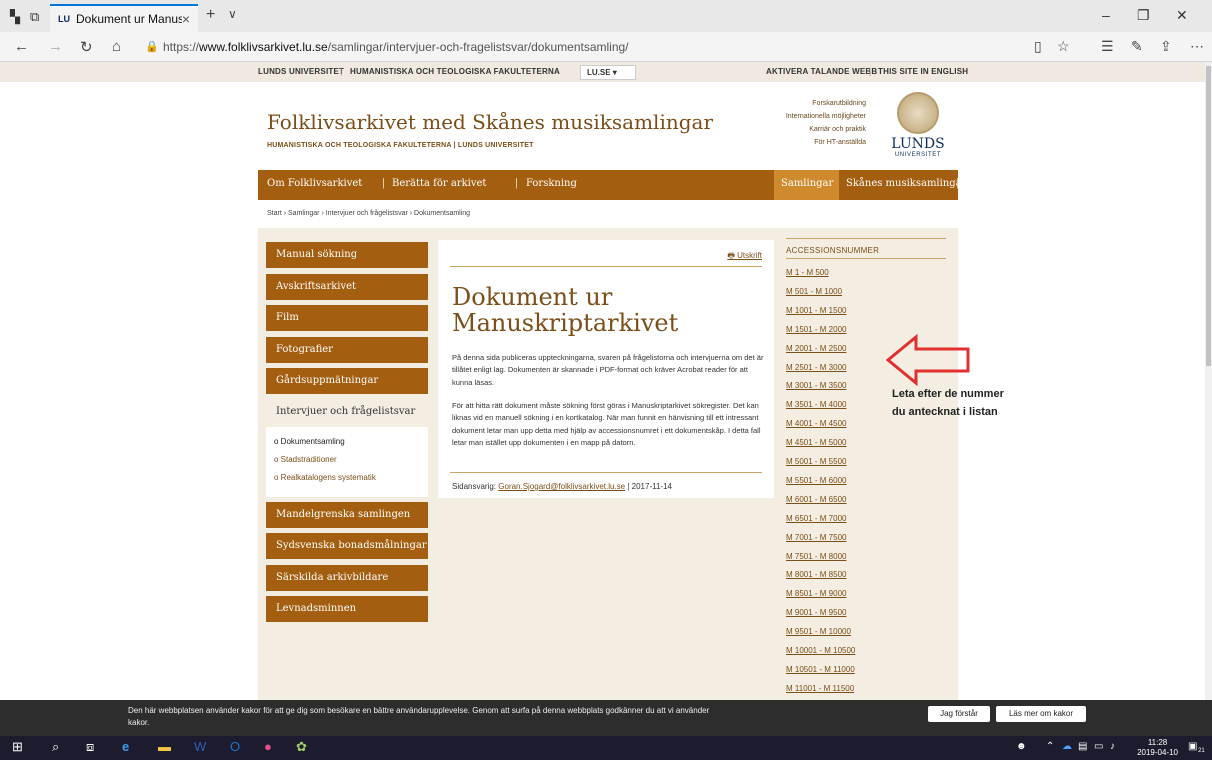 The image size is (1212, 760). Describe the element at coordinates (1112, 746) in the screenshot. I see `volume-icon: ♪` at that location.